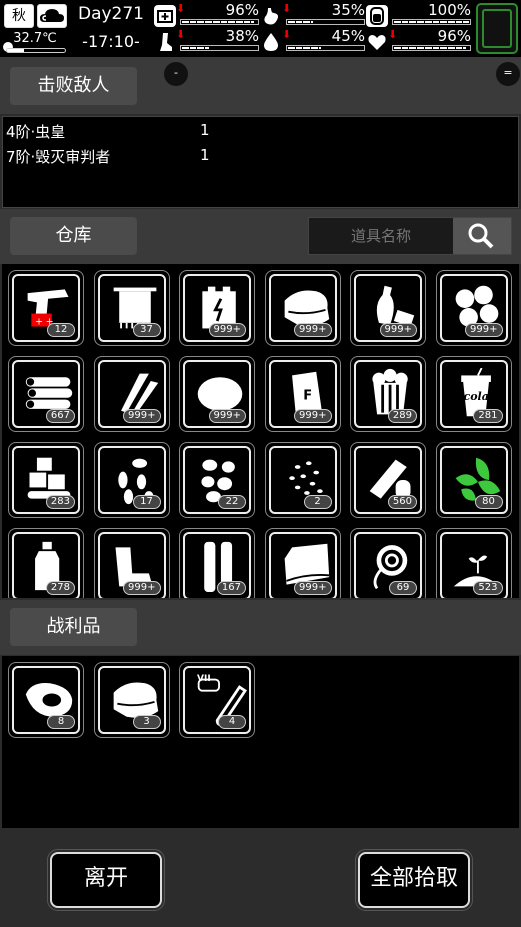 The width and height of the screenshot is (521, 927). I want to click on defeated-list: 4阶·虫皇 1 7阶·毁灭审判者 1, so click(260, 162).